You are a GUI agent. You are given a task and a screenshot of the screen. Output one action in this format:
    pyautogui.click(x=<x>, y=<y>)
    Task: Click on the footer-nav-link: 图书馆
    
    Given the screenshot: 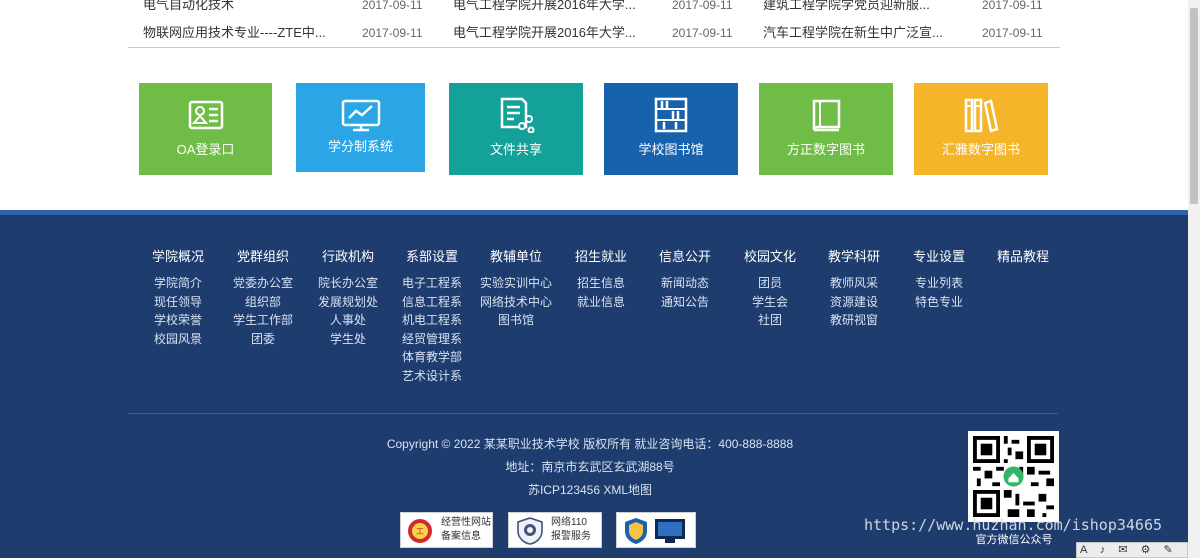 What is the action you would take?
    pyautogui.click(x=516, y=320)
    